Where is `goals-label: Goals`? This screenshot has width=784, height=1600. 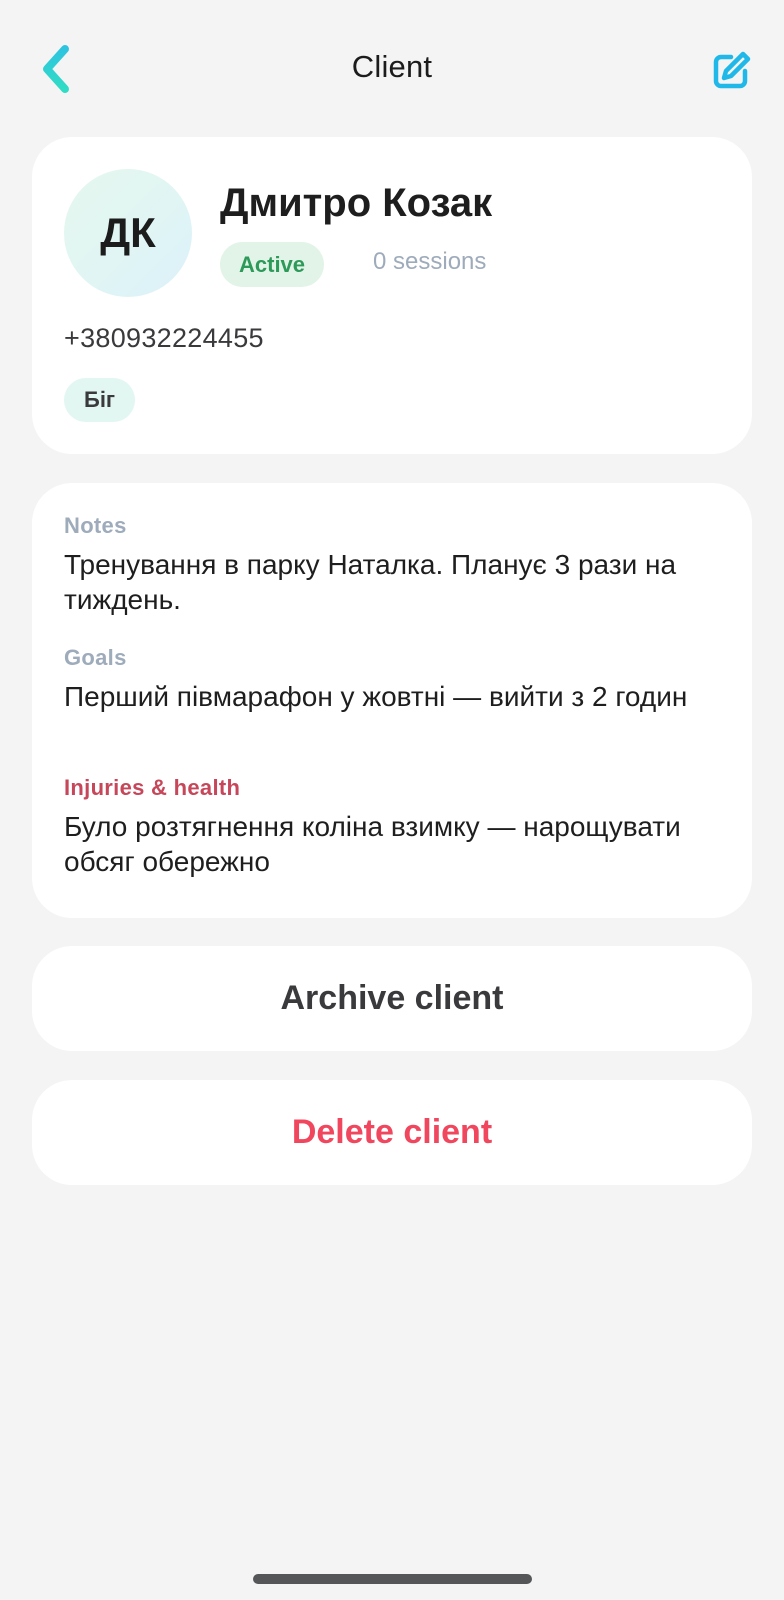
goals-label: Goals is located at coordinates (95, 657).